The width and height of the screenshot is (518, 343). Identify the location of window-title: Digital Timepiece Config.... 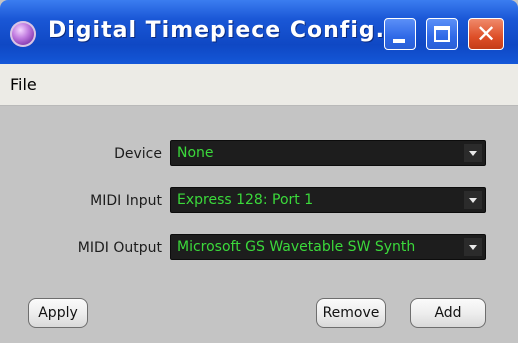
(226, 30).